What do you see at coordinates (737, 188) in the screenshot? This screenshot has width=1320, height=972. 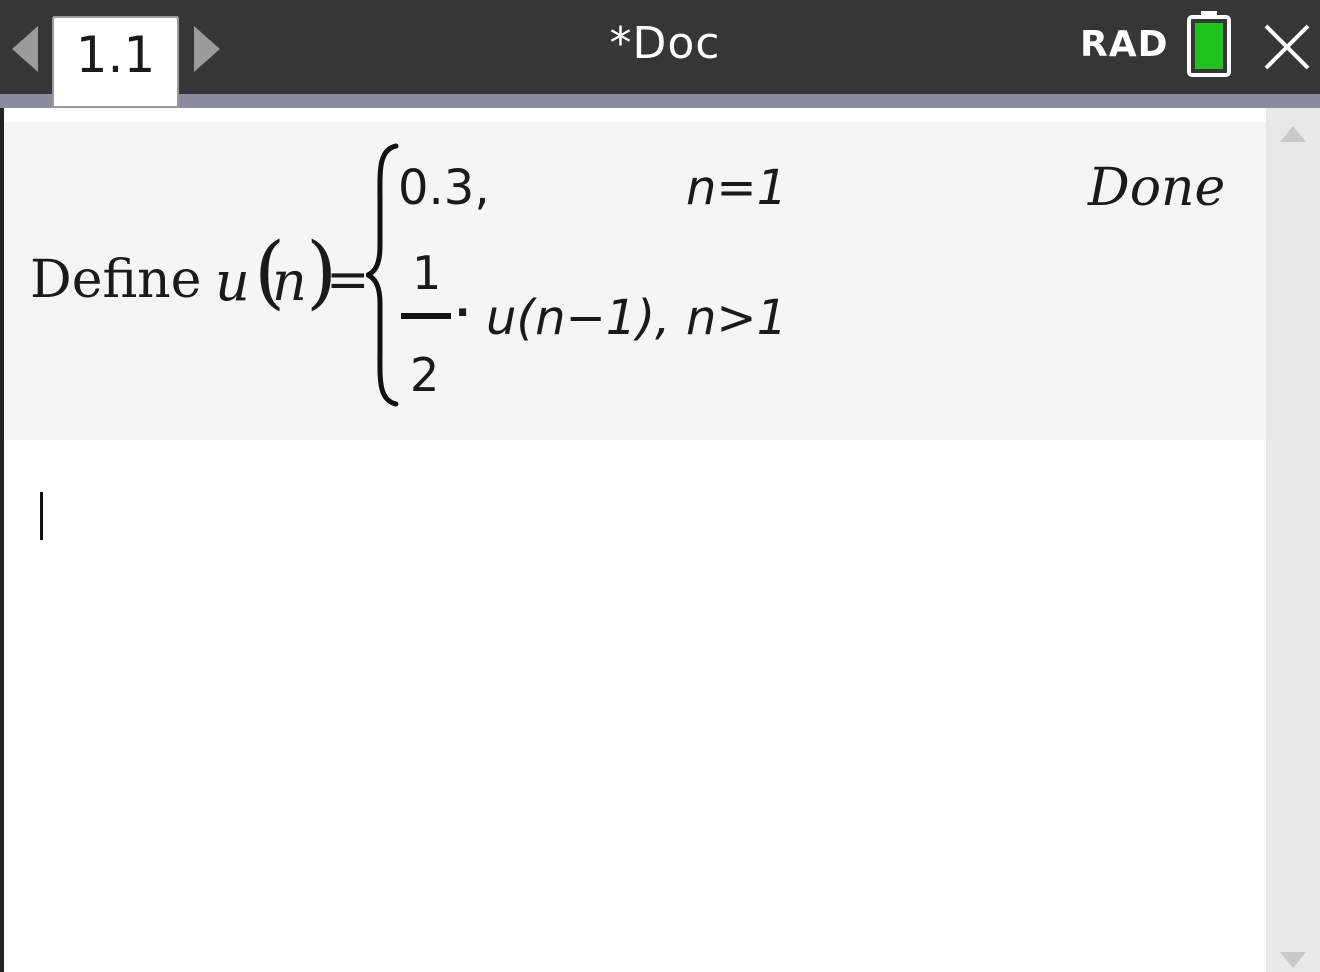 I see `case-1-condition: n=1` at bounding box center [737, 188].